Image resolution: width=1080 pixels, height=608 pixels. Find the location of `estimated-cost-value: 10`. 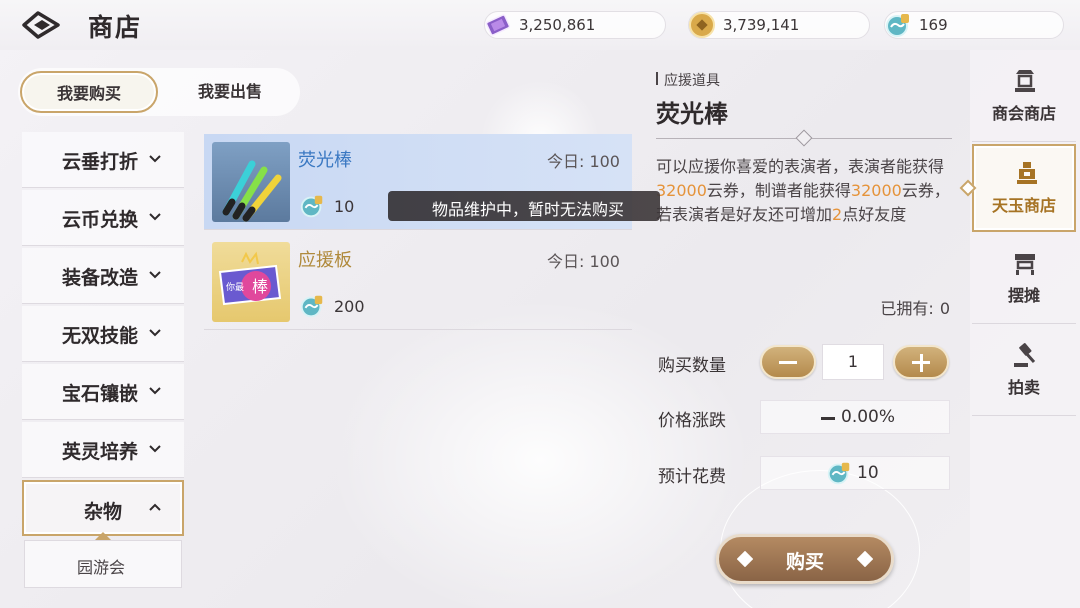

estimated-cost-value: 10 is located at coordinates (868, 473).